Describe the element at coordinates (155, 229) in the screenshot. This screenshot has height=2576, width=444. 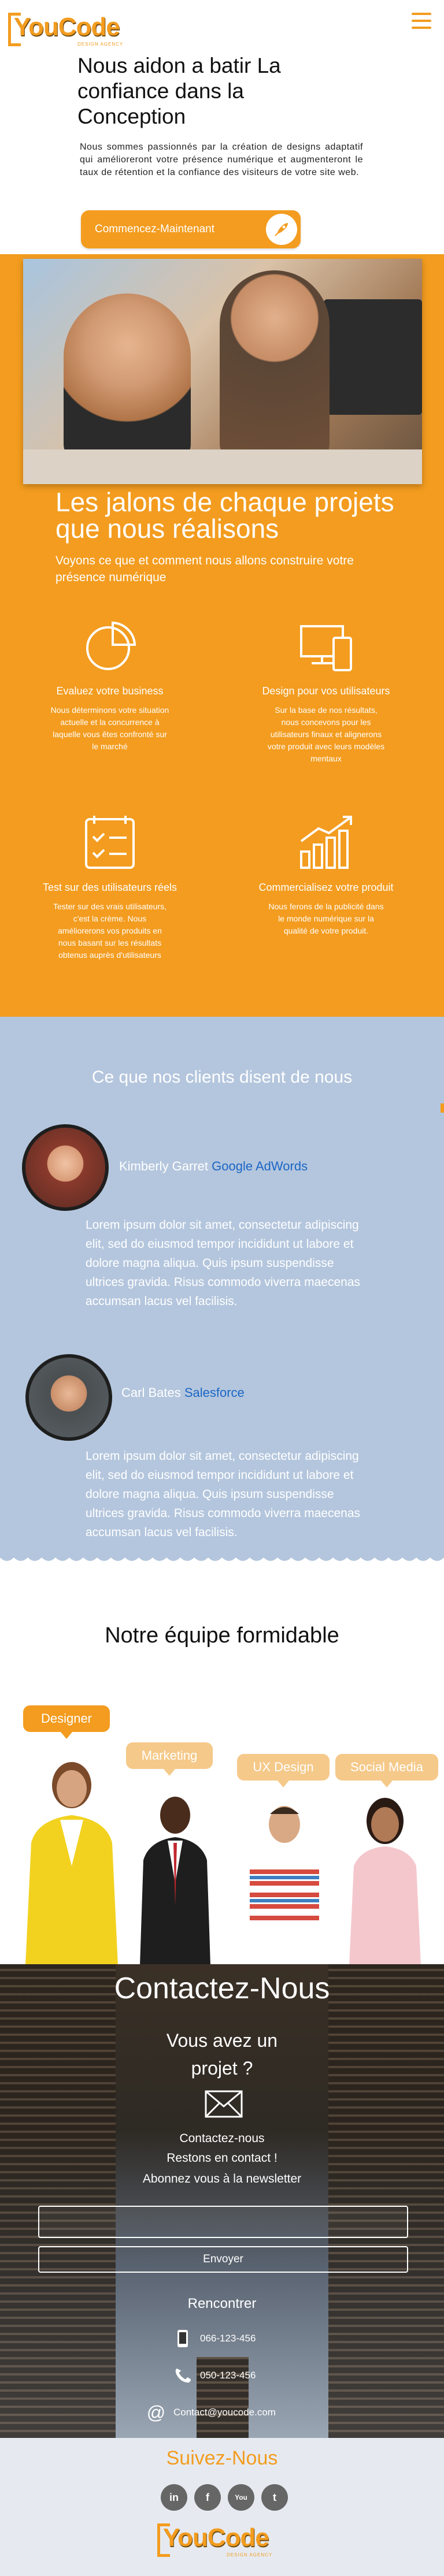
I see `start-now-label: Commencez-Maintenant` at that location.